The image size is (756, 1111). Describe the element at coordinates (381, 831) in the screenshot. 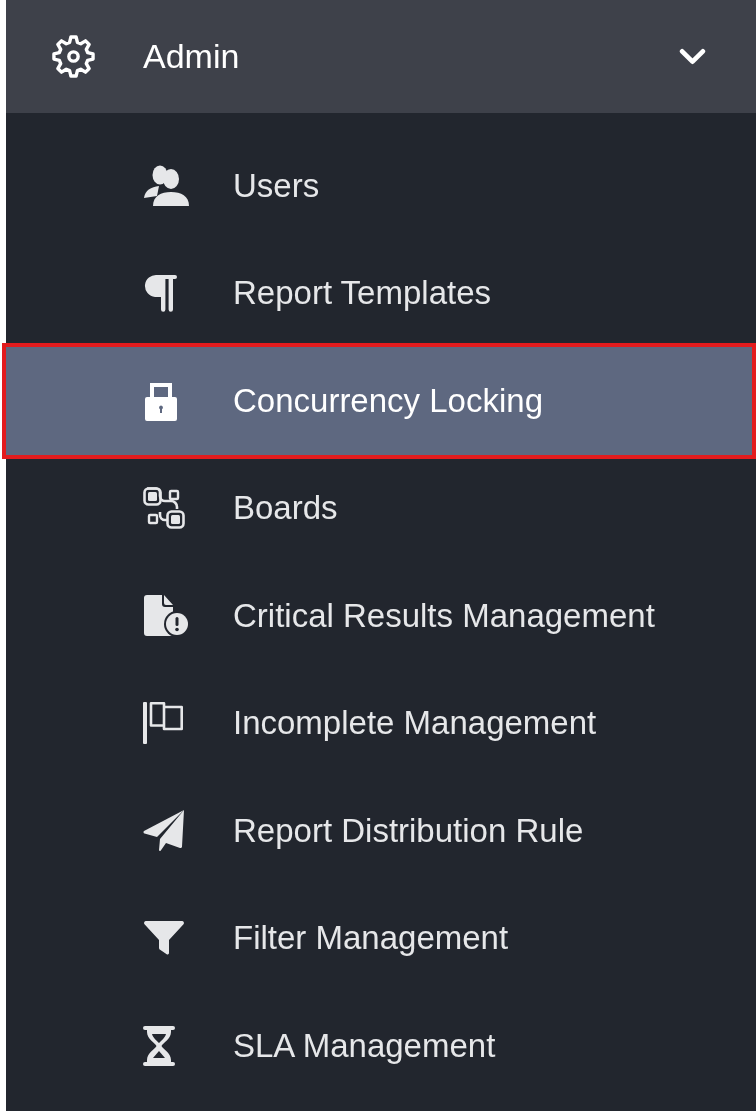

I see `menu-item: Report Distribution Rule` at that location.